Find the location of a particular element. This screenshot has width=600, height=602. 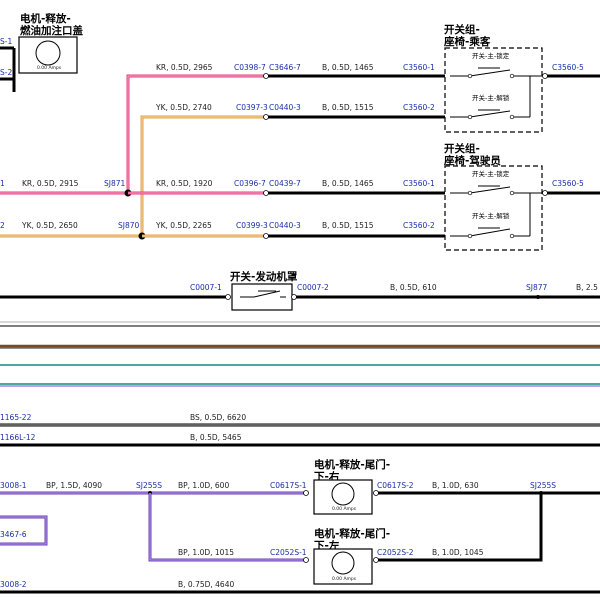

connector-label: 2 is located at coordinates (2, 225).